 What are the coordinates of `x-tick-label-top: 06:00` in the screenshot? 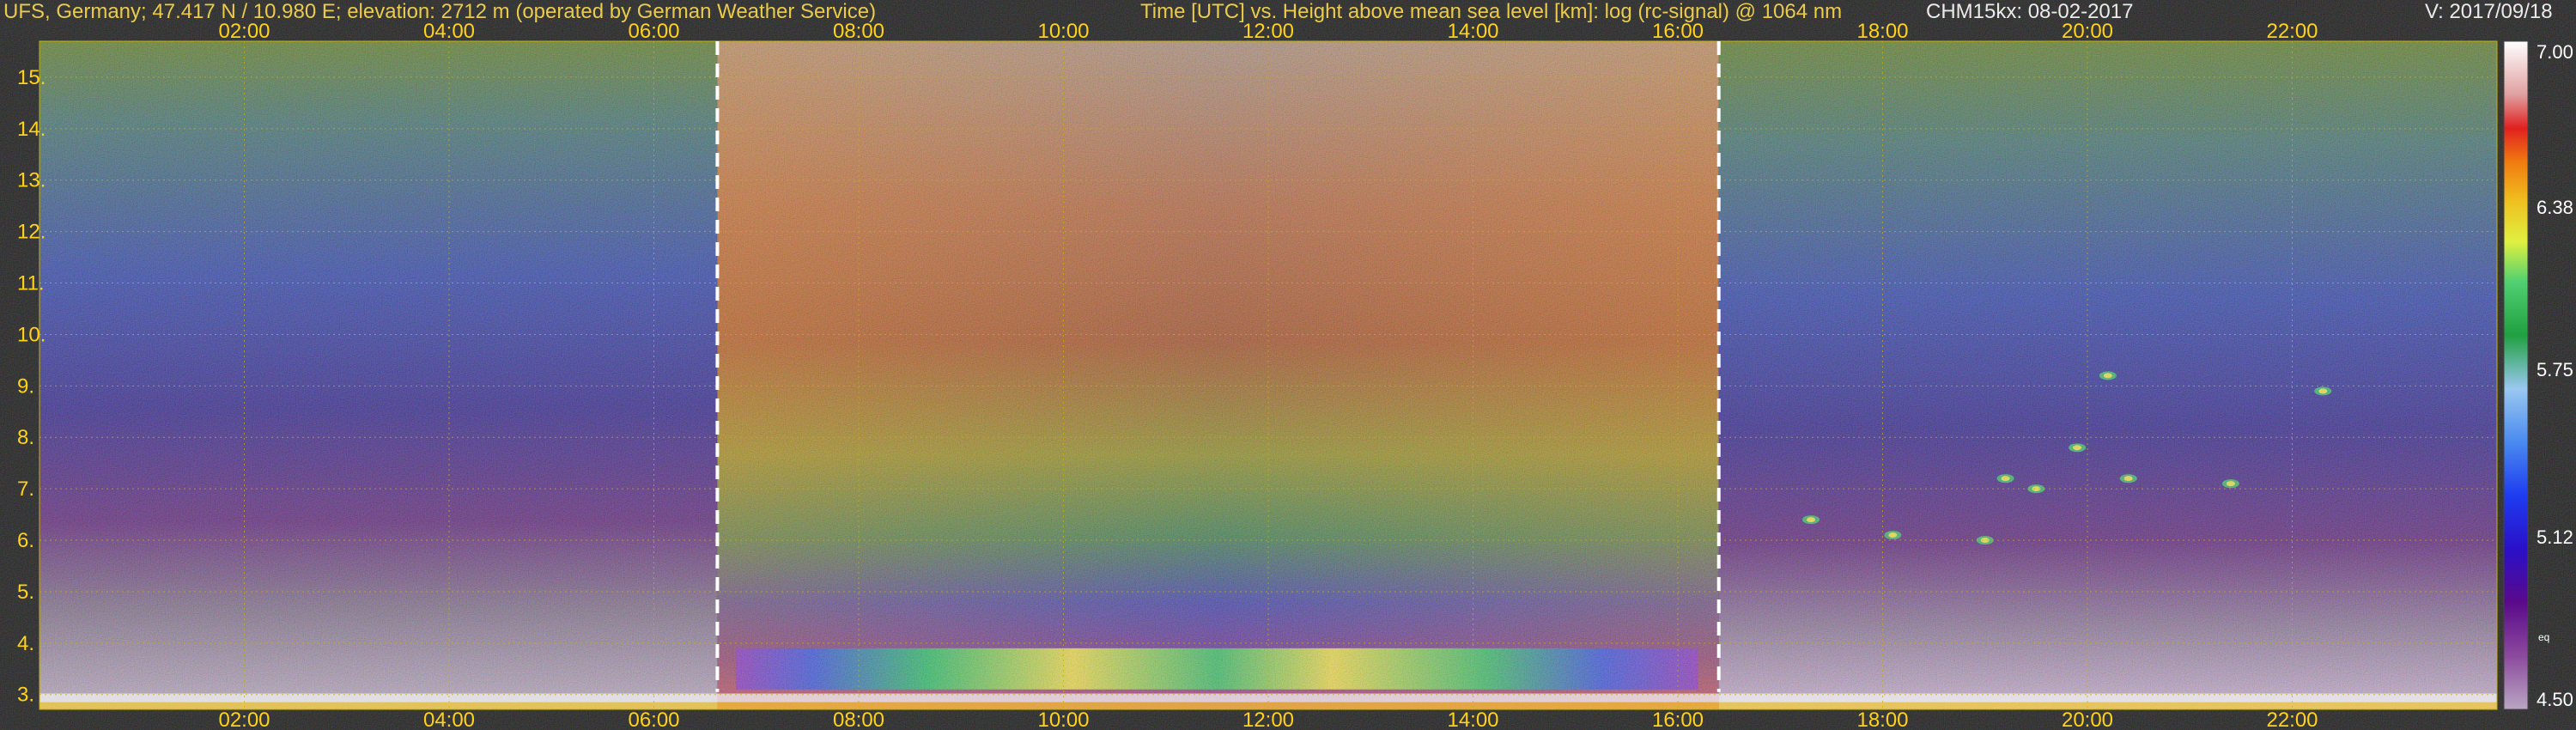 It's located at (653, 31).